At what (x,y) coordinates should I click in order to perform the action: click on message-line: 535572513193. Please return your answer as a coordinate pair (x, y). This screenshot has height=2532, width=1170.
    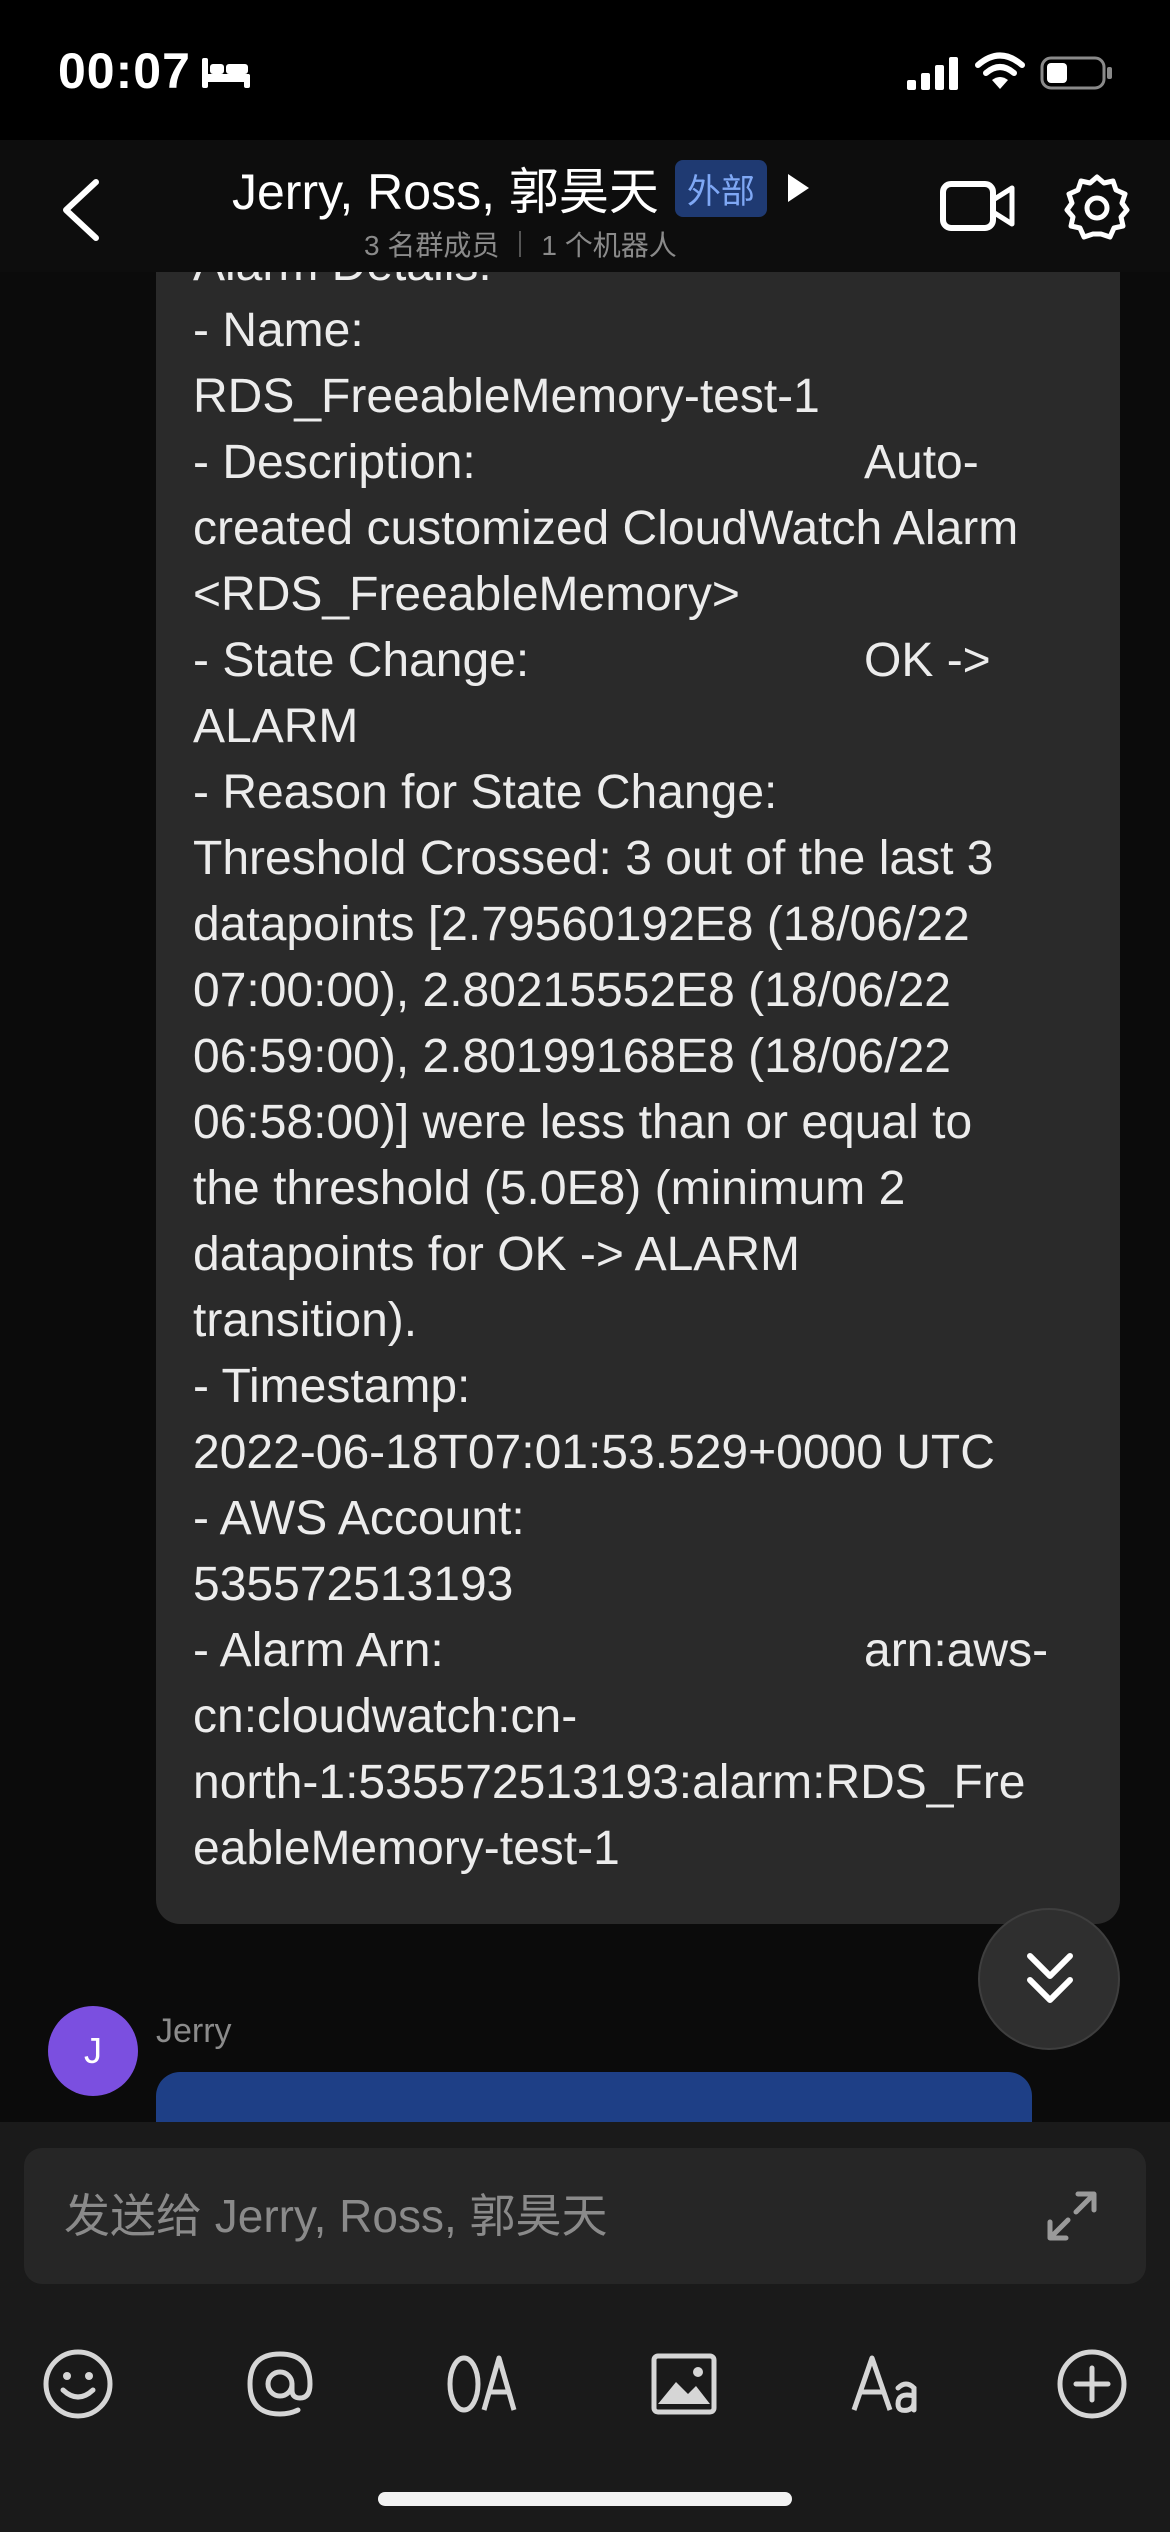
    Looking at the image, I should click on (353, 1584).